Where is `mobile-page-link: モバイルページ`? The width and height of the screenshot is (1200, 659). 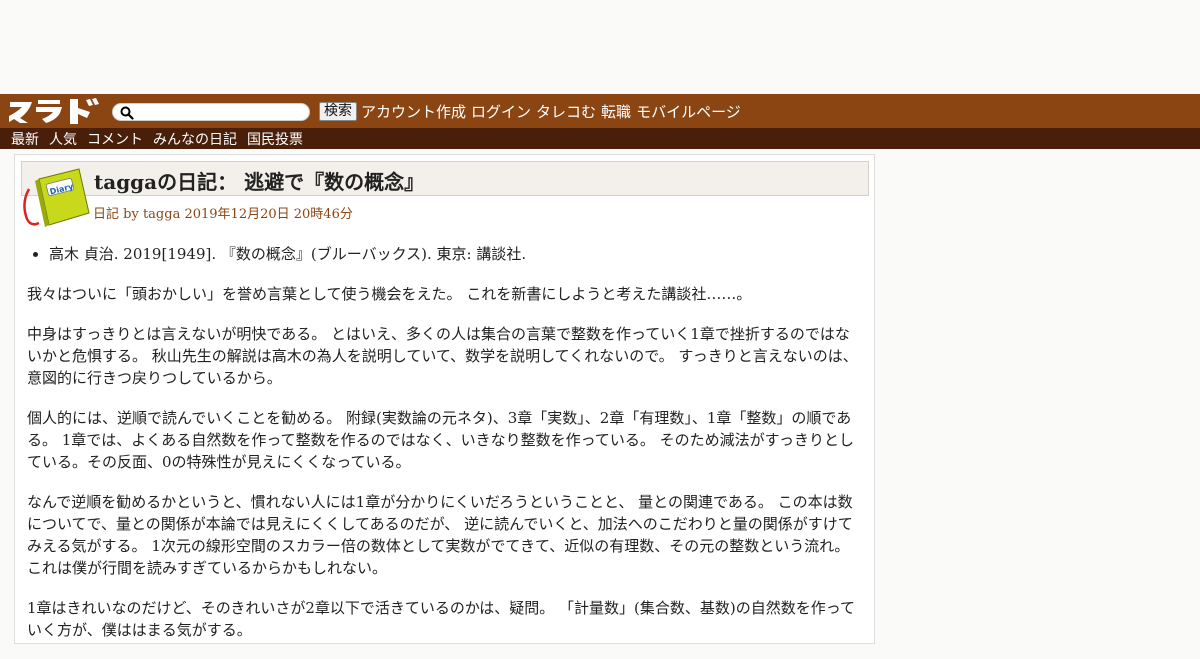
mobile-page-link: モバイルページ is located at coordinates (688, 111).